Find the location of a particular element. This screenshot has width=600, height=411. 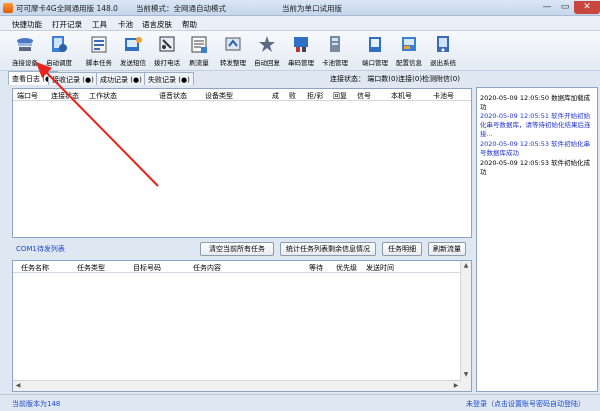

tab-failure-records: 失败记录 (●) is located at coordinates (169, 78).